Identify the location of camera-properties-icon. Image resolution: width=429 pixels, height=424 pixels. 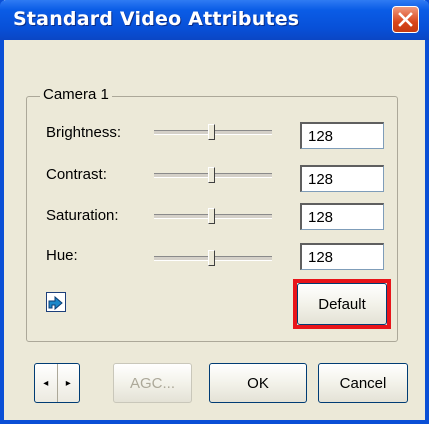
(56, 302).